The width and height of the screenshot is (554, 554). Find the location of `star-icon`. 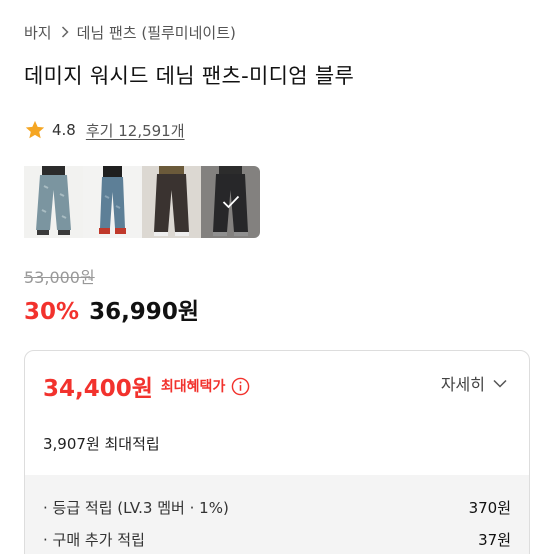

star-icon is located at coordinates (35, 130).